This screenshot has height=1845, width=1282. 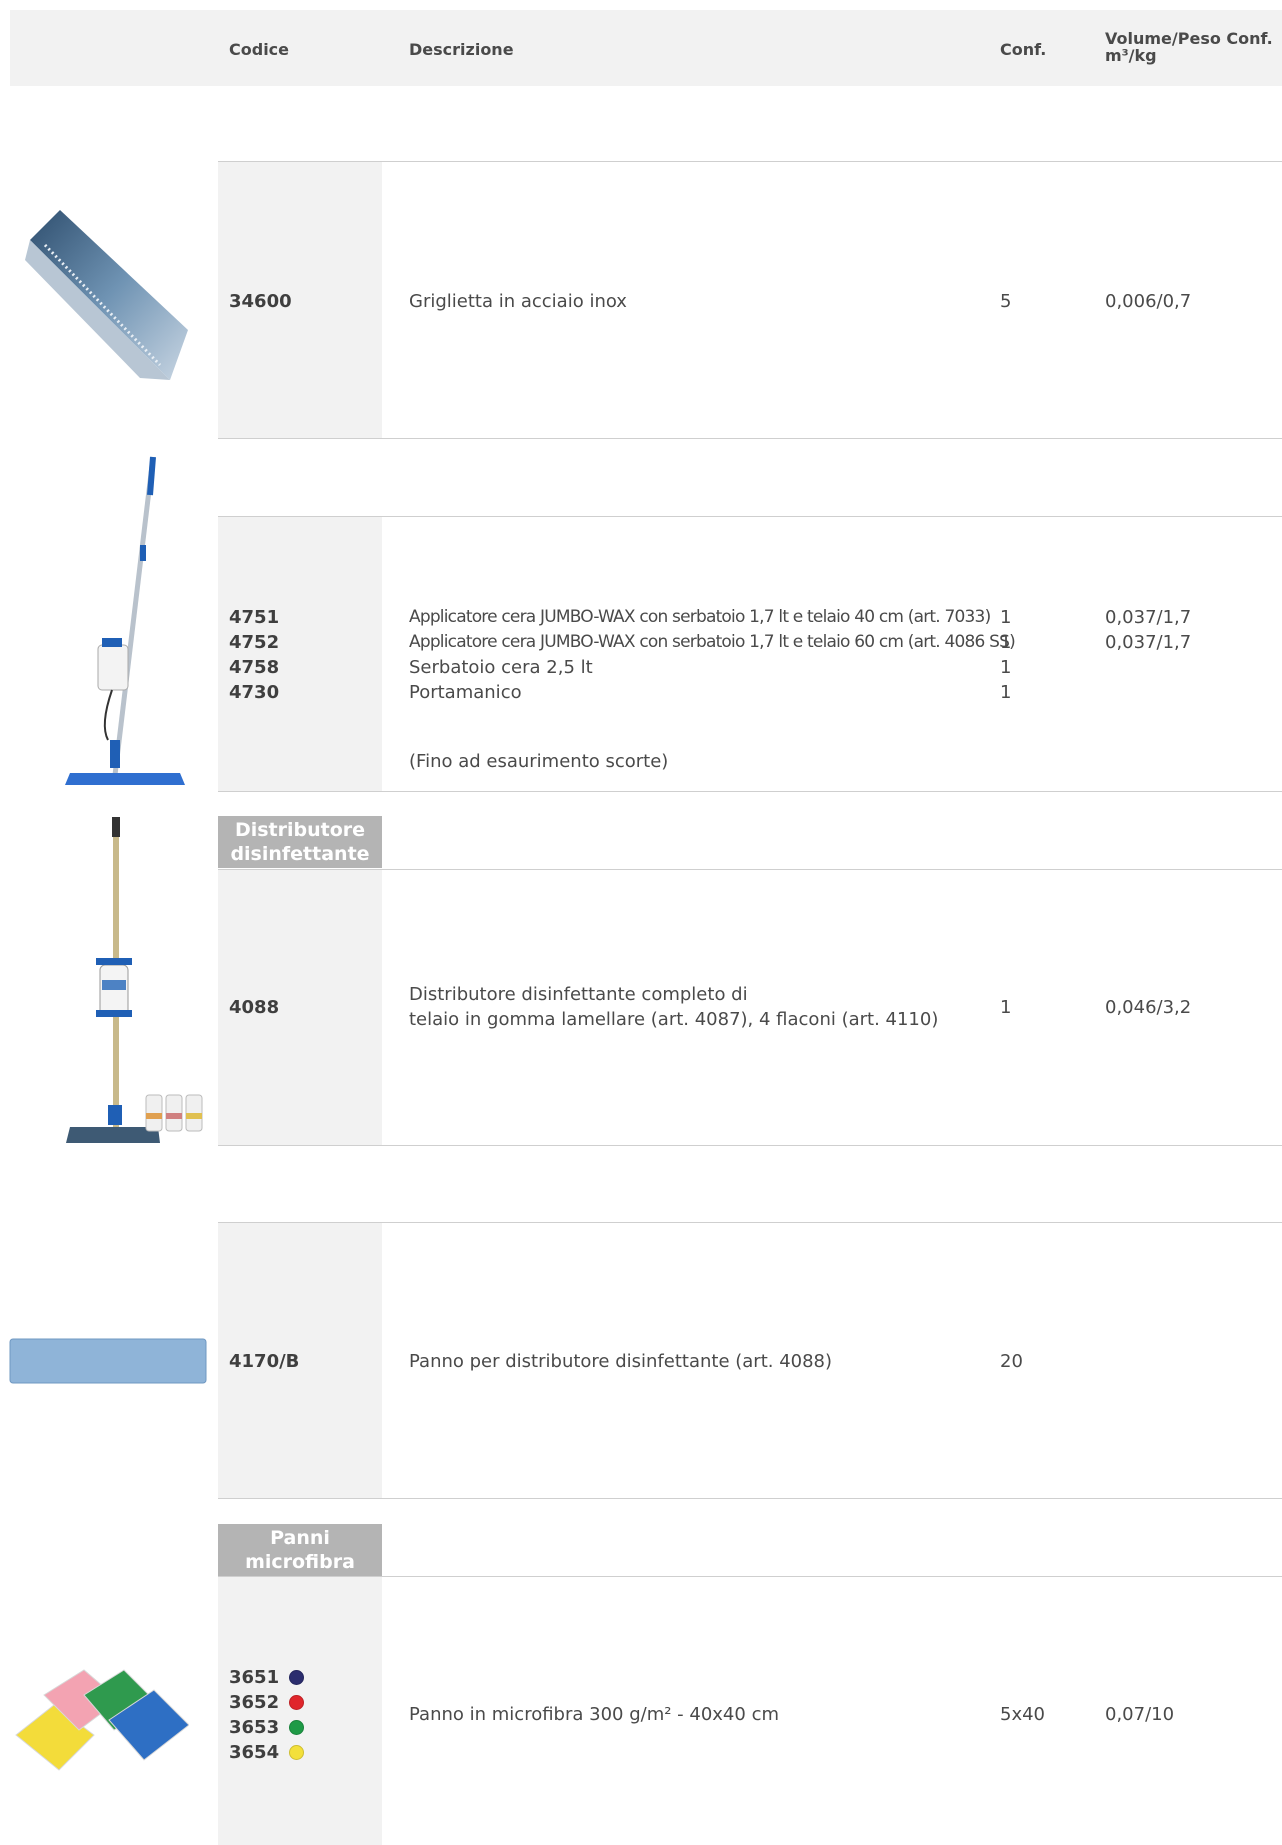 I want to click on product-volume: 0,006/0,7, so click(x=1148, y=301).